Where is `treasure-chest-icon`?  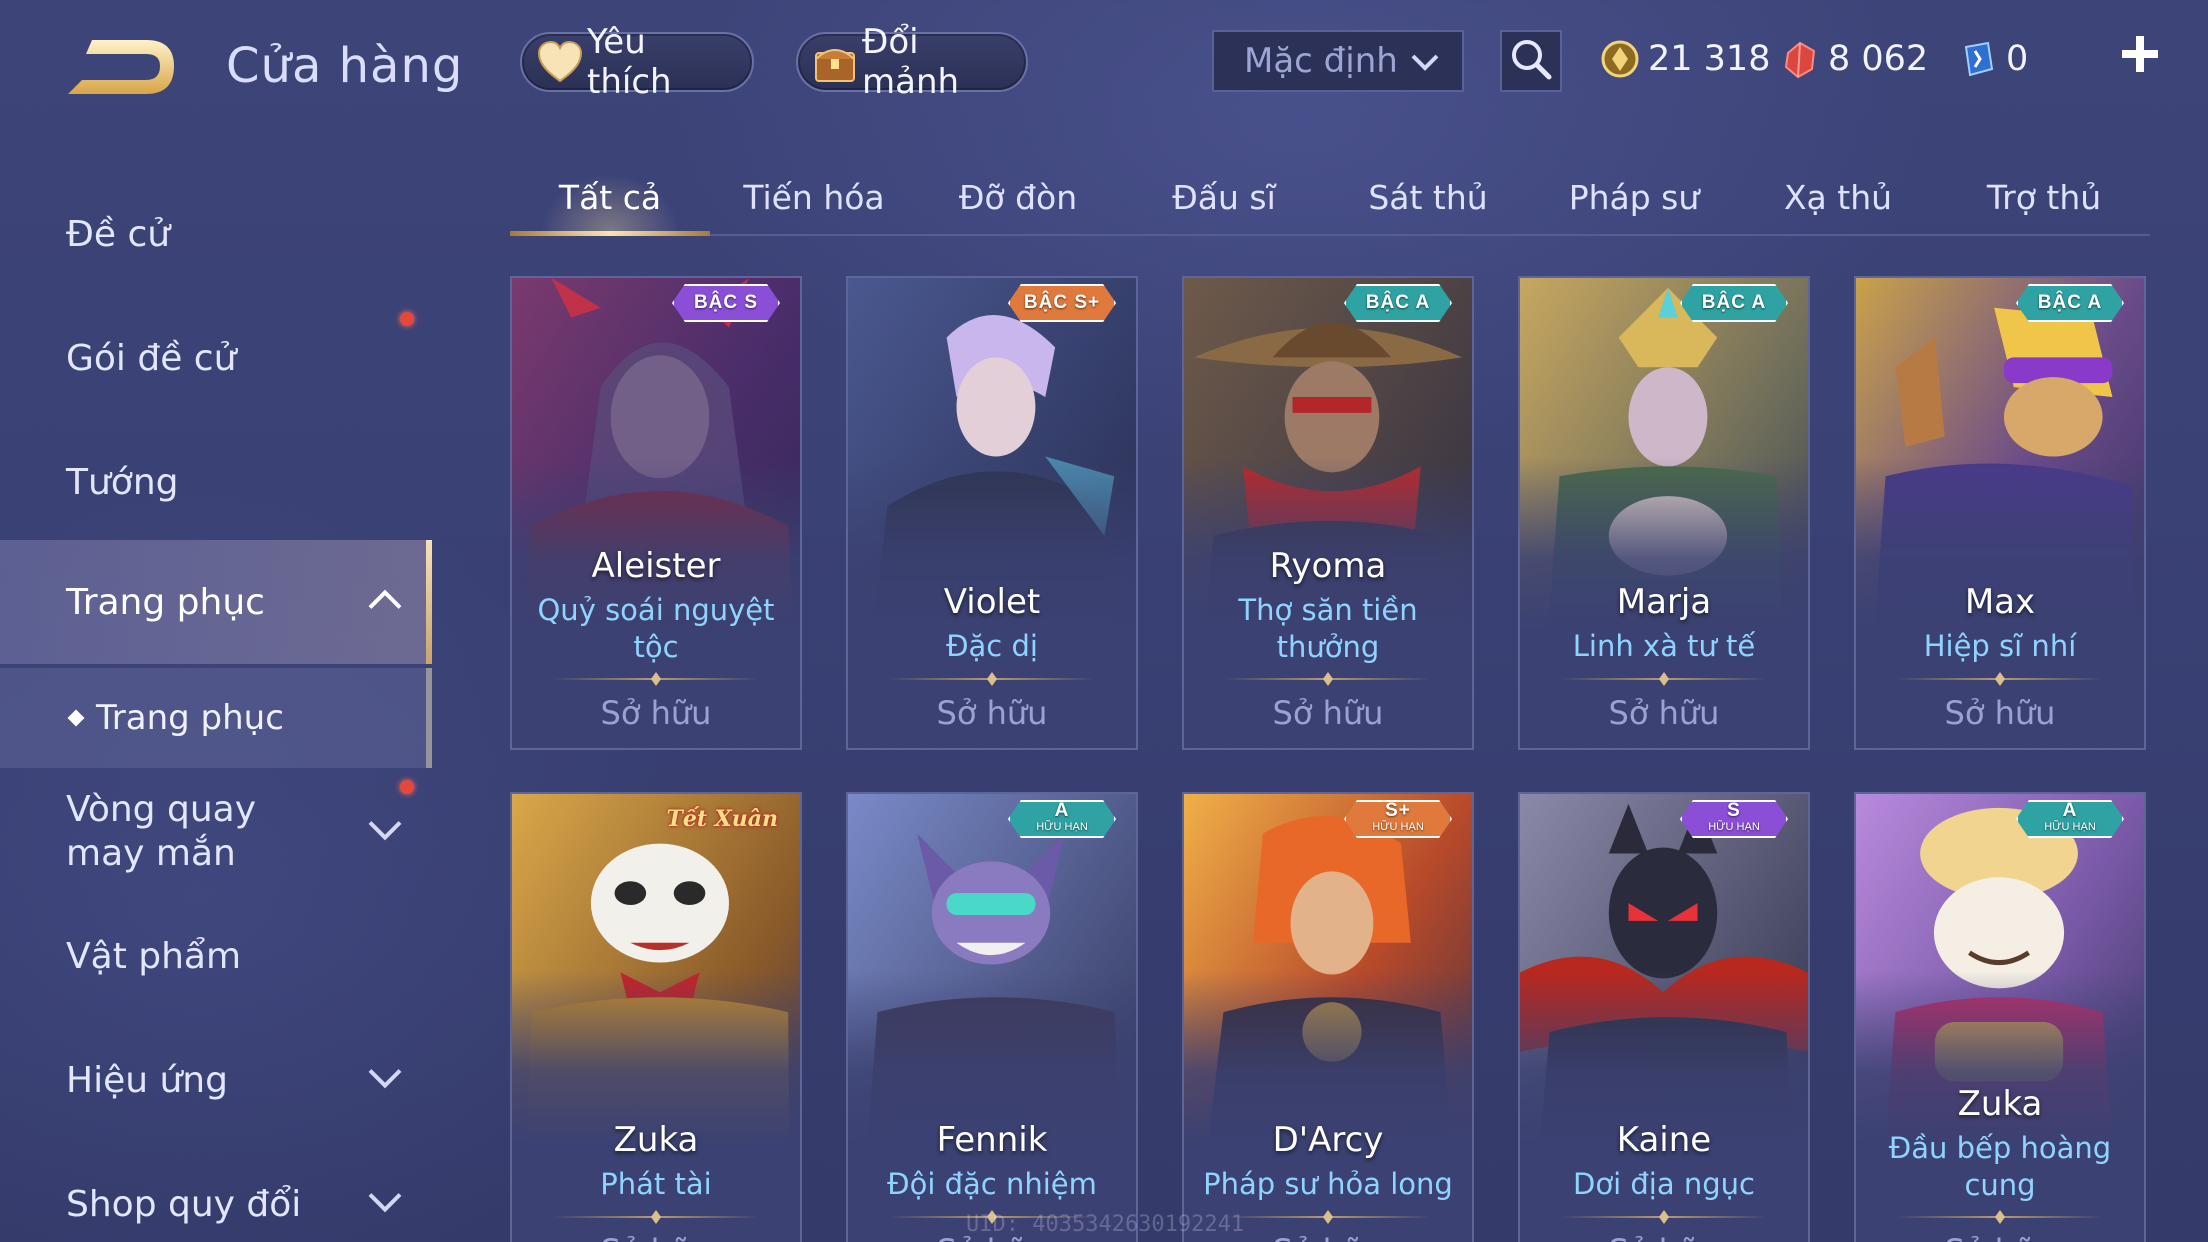 treasure-chest-icon is located at coordinates (835, 62).